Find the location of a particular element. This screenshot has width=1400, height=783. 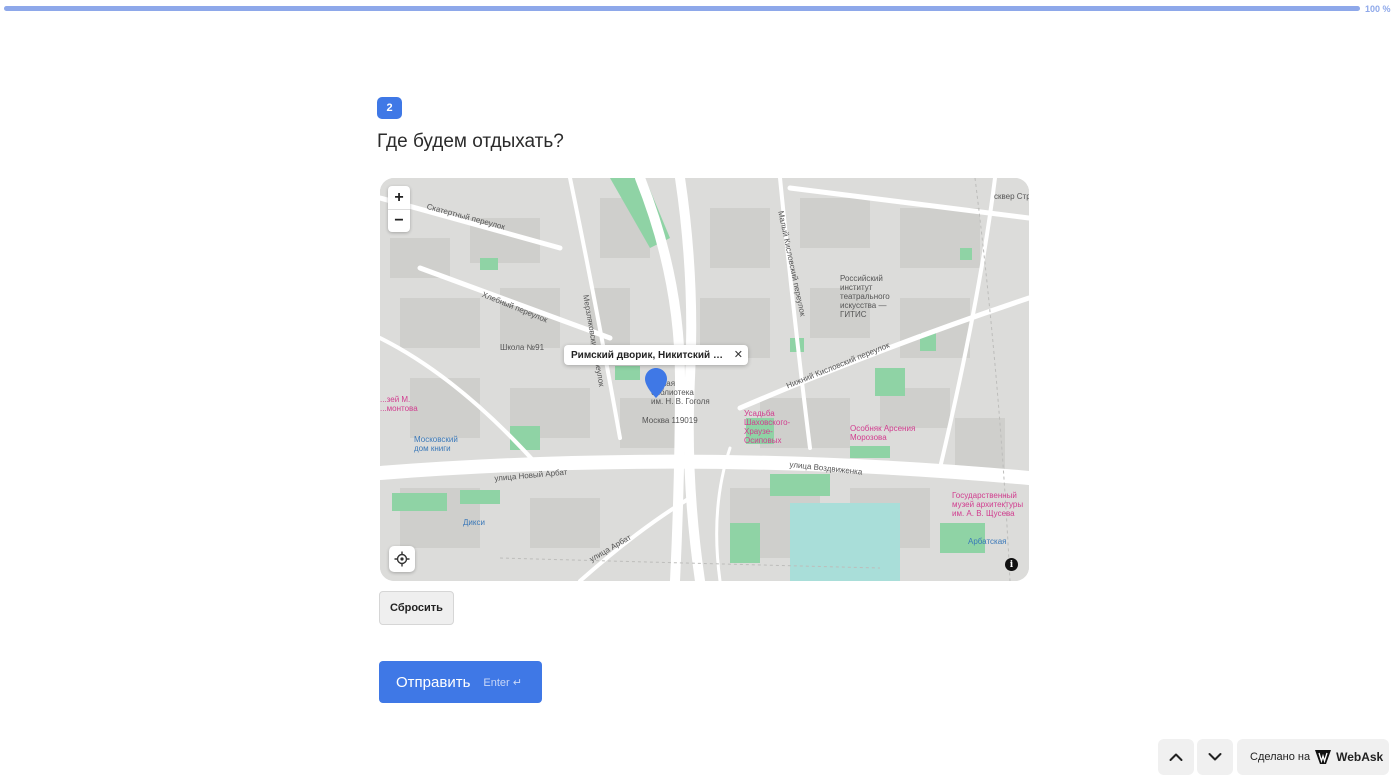

question-number-badge: 2 is located at coordinates (389, 108).